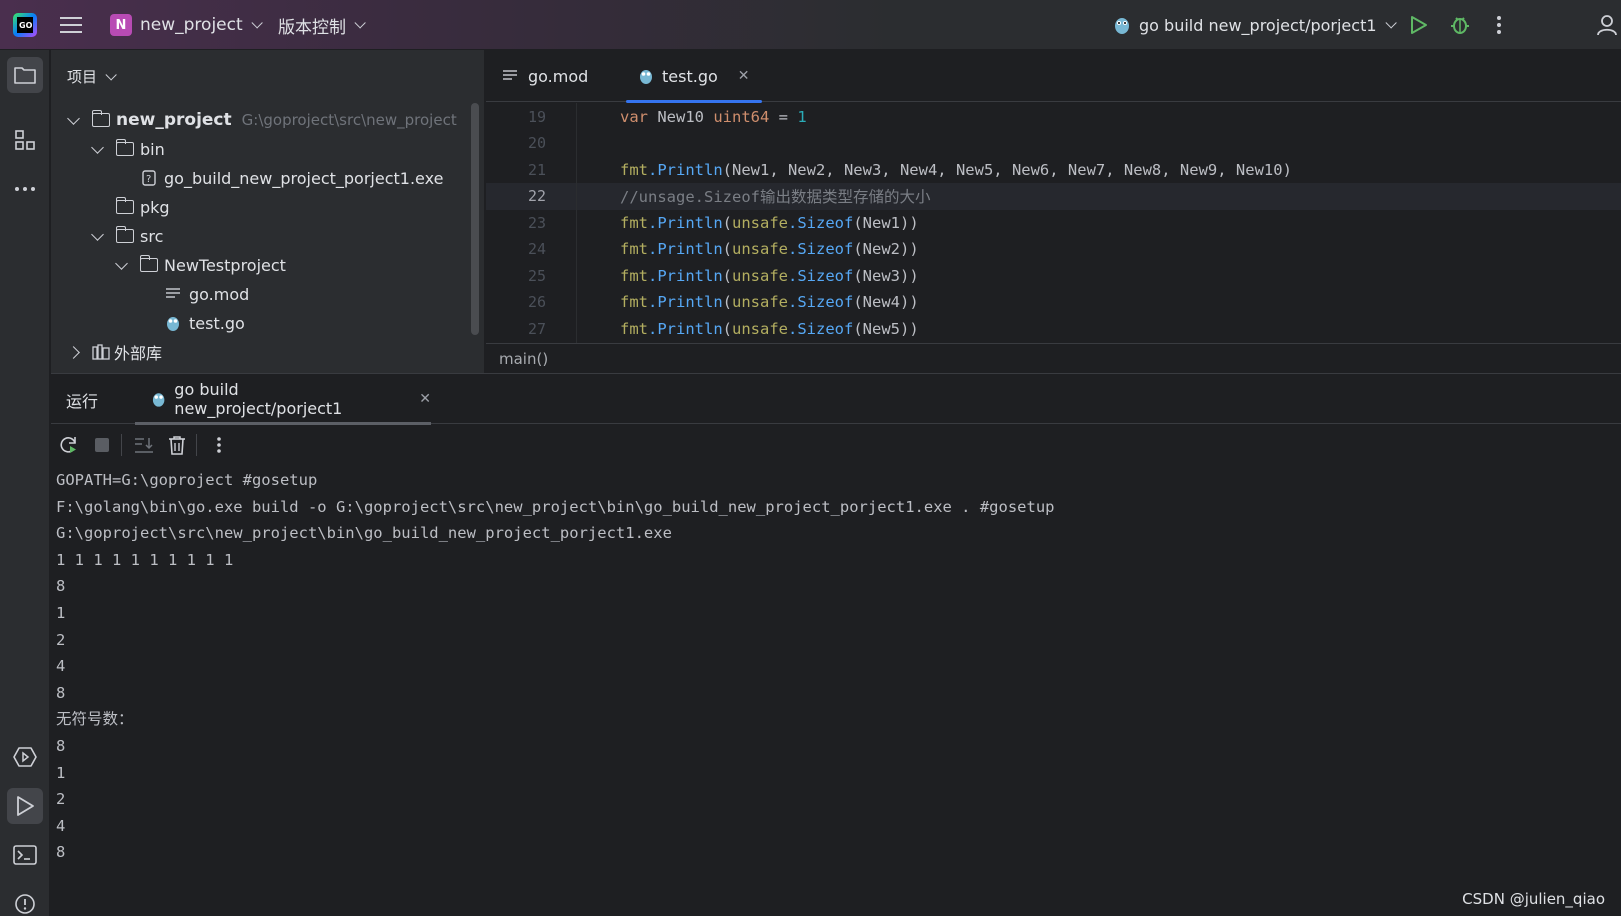  I want to click on tree-node-label: src, so click(152, 236).